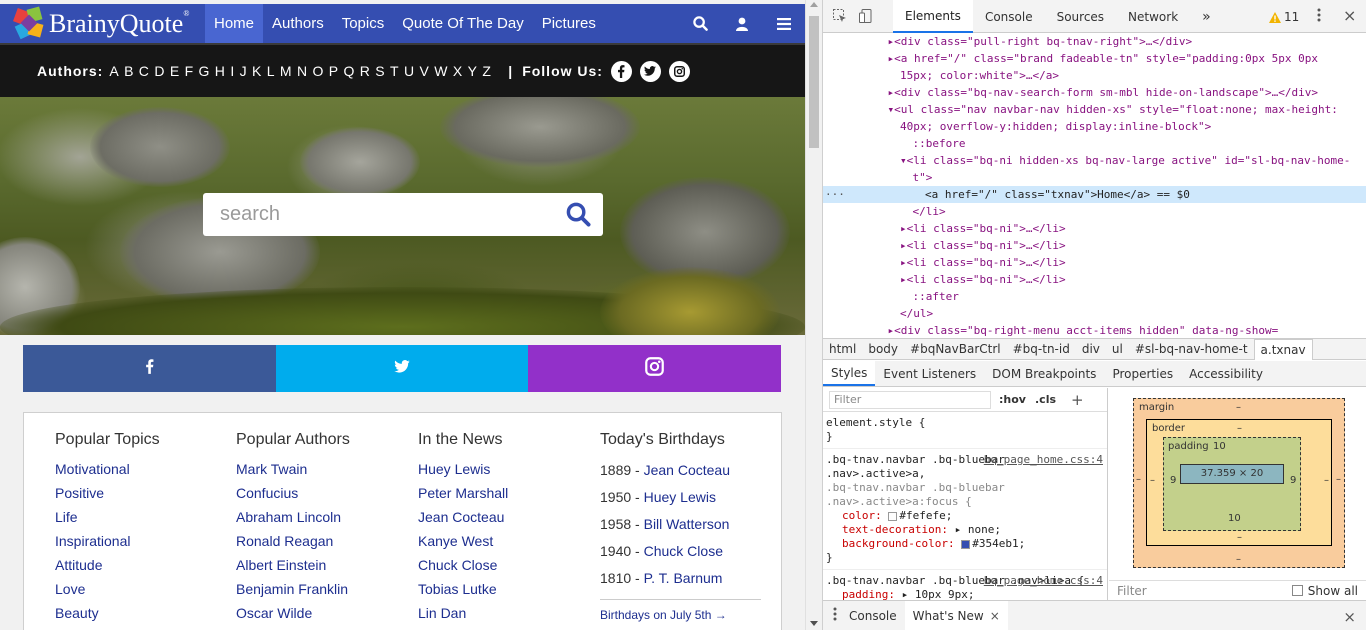 The image size is (1366, 630). I want to click on nav-quote-of-the-day: Quote Of The Day, so click(462, 23).